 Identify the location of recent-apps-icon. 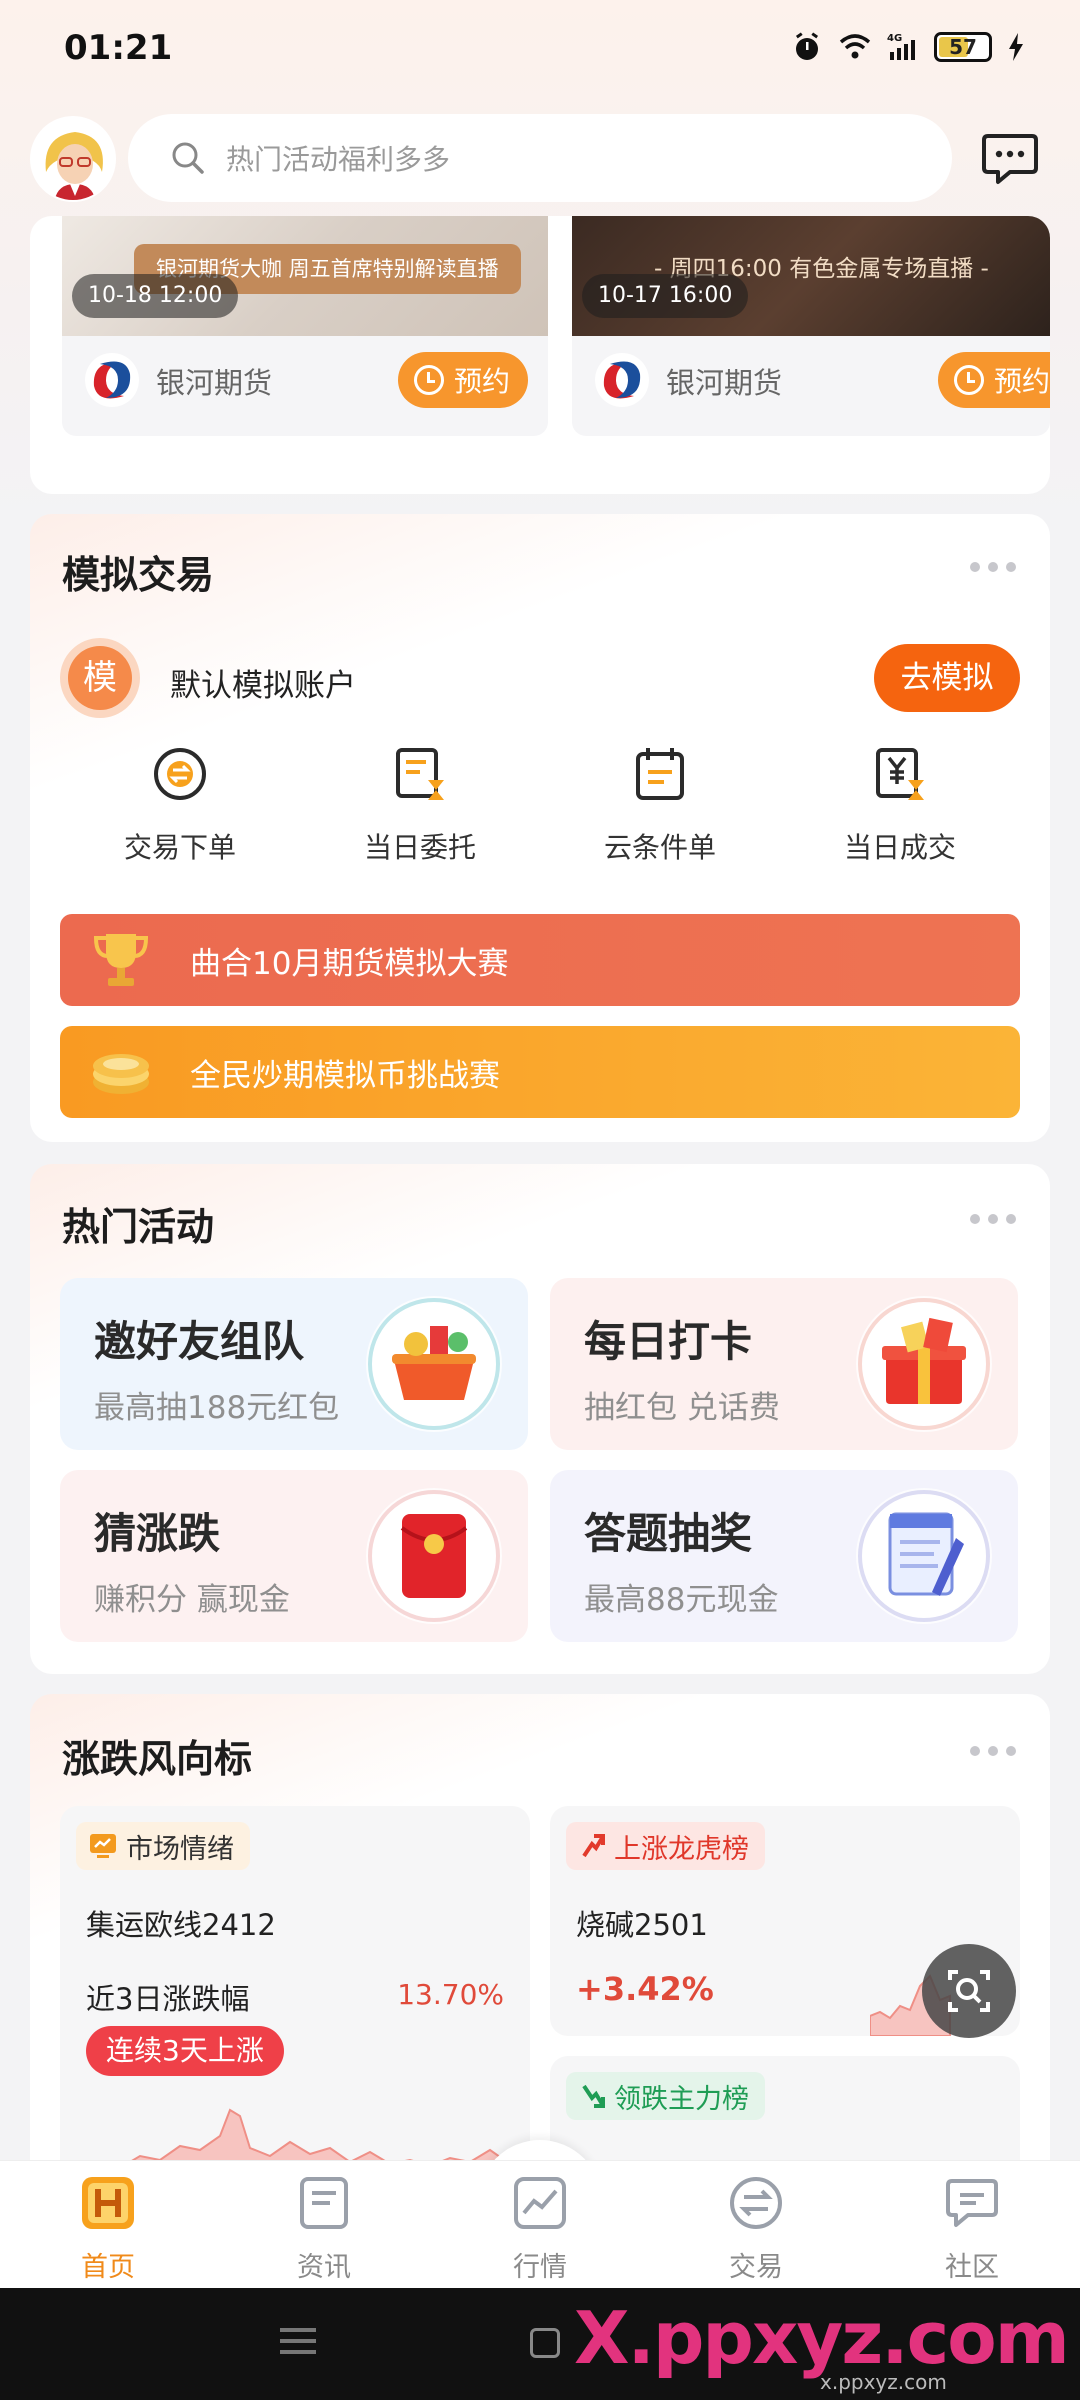
(298, 2341).